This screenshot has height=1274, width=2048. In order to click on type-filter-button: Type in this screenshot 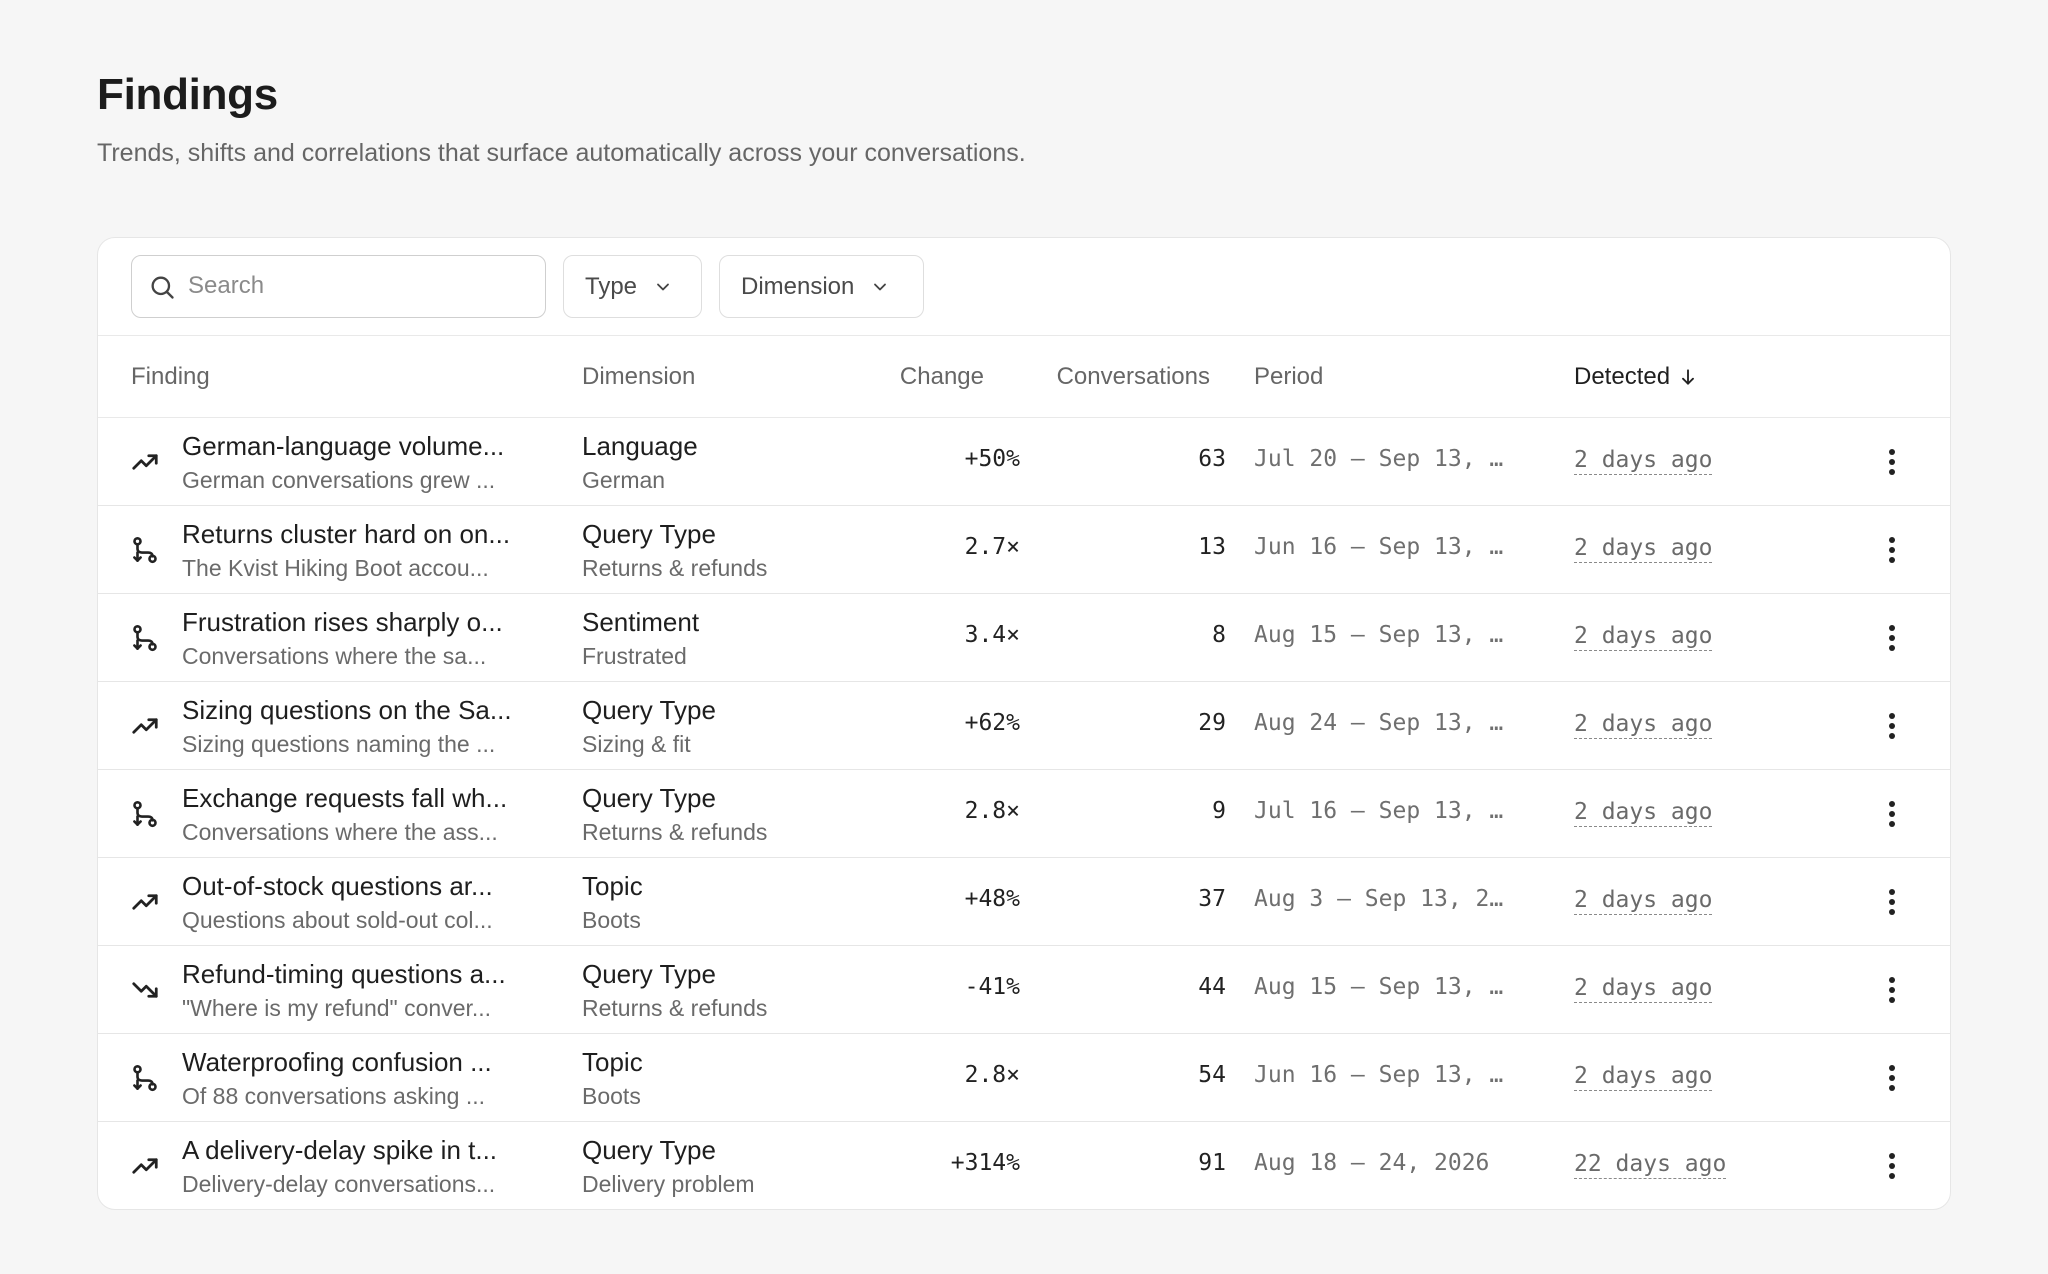, I will do `click(632, 286)`.